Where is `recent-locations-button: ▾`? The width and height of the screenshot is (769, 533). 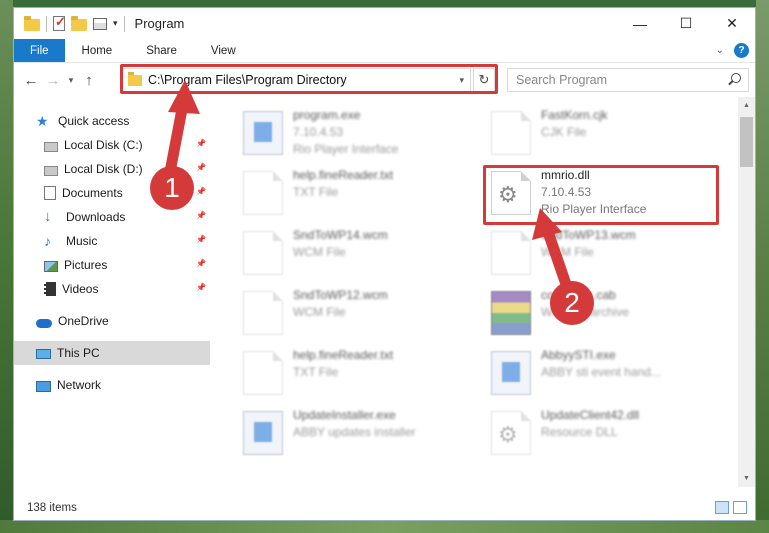 recent-locations-button: ▾ is located at coordinates (71, 80).